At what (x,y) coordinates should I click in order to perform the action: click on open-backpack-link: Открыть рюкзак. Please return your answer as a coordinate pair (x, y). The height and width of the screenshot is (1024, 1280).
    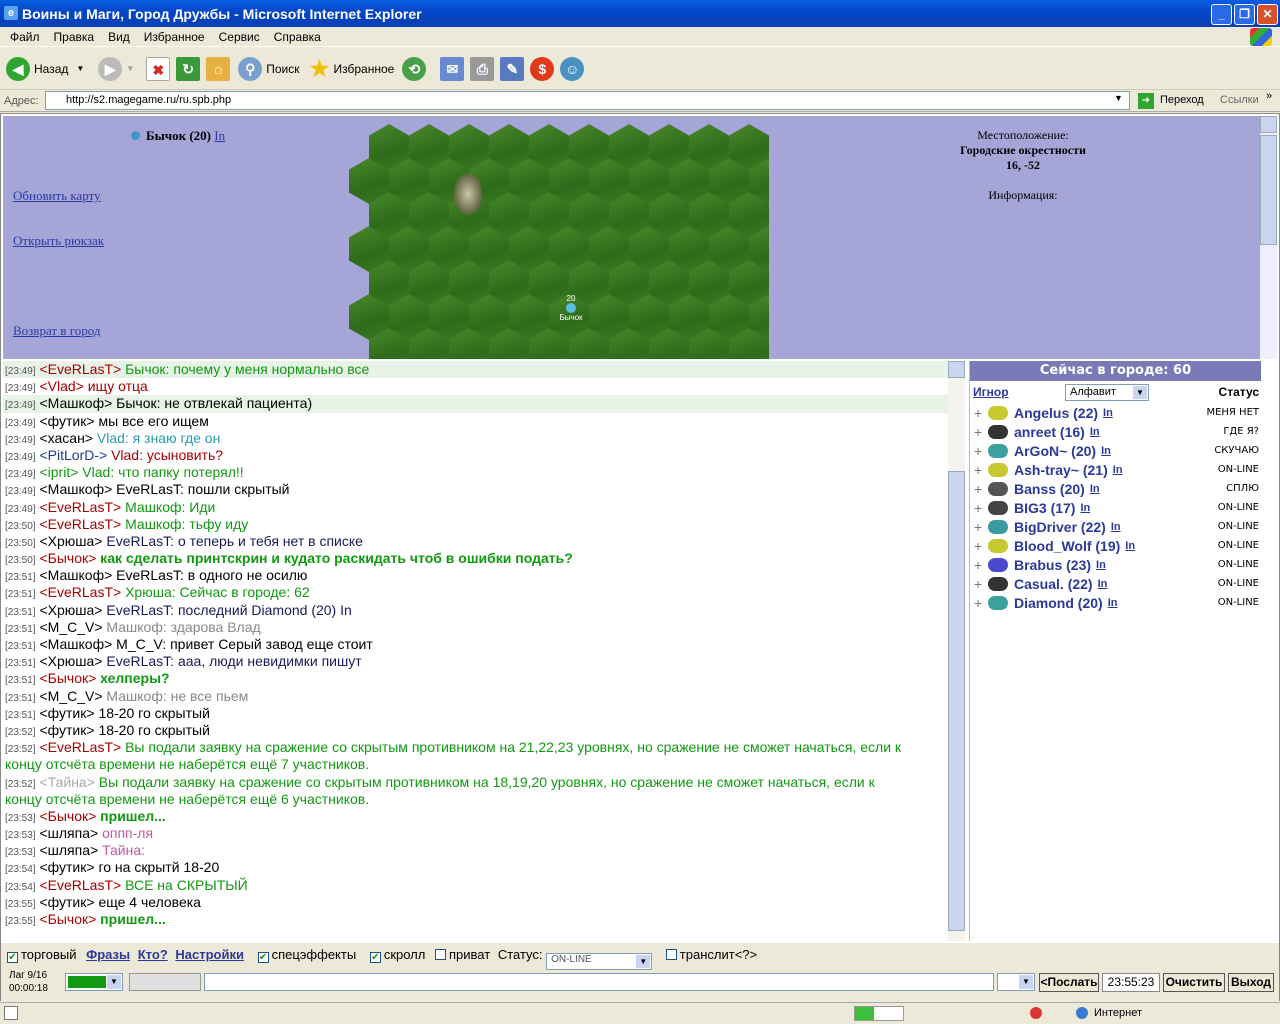
    Looking at the image, I should click on (58, 241).